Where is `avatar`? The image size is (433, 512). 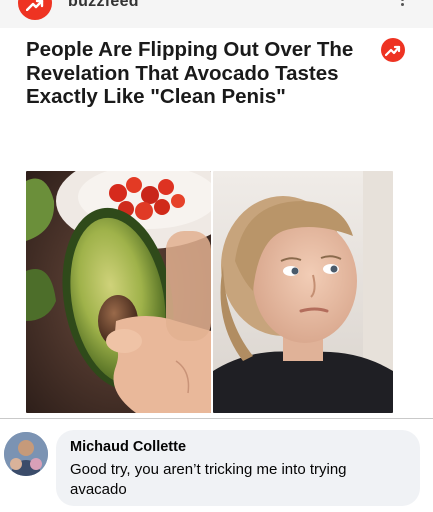
avatar is located at coordinates (26, 454).